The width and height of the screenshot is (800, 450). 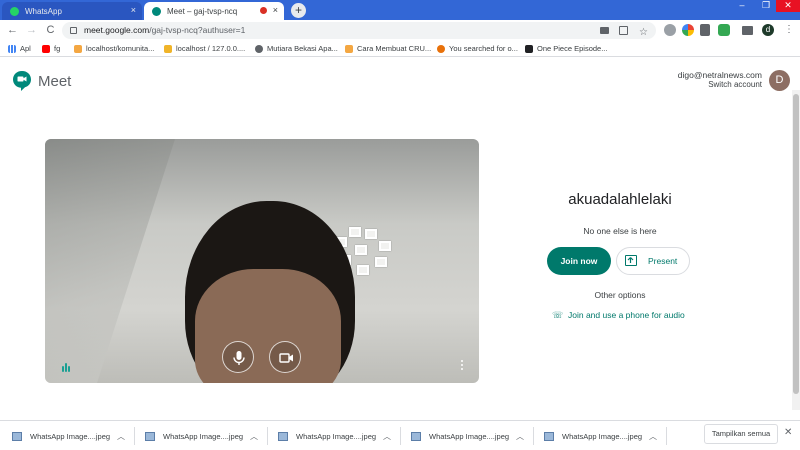 I want to click on new-tab-button: +, so click(x=298, y=10).